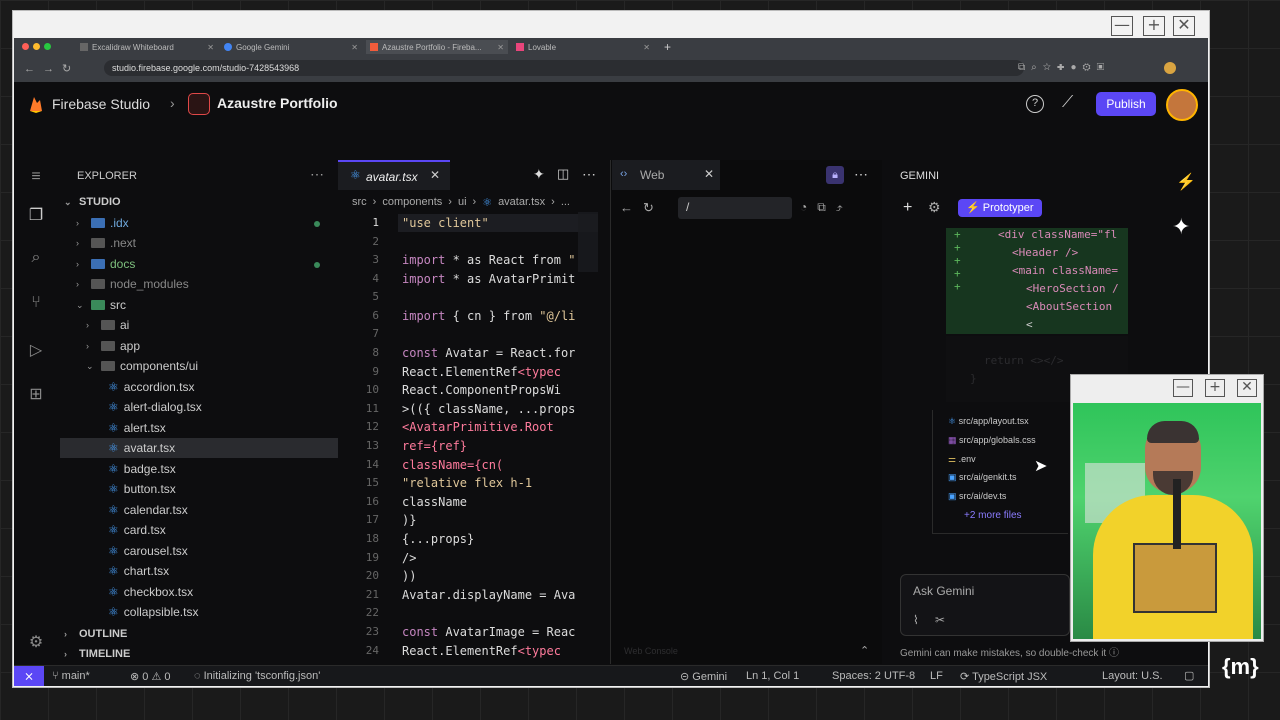 The width and height of the screenshot is (1280, 720). What do you see at coordinates (132, 284) in the screenshot?
I see `tree-item: › node_modules` at bounding box center [132, 284].